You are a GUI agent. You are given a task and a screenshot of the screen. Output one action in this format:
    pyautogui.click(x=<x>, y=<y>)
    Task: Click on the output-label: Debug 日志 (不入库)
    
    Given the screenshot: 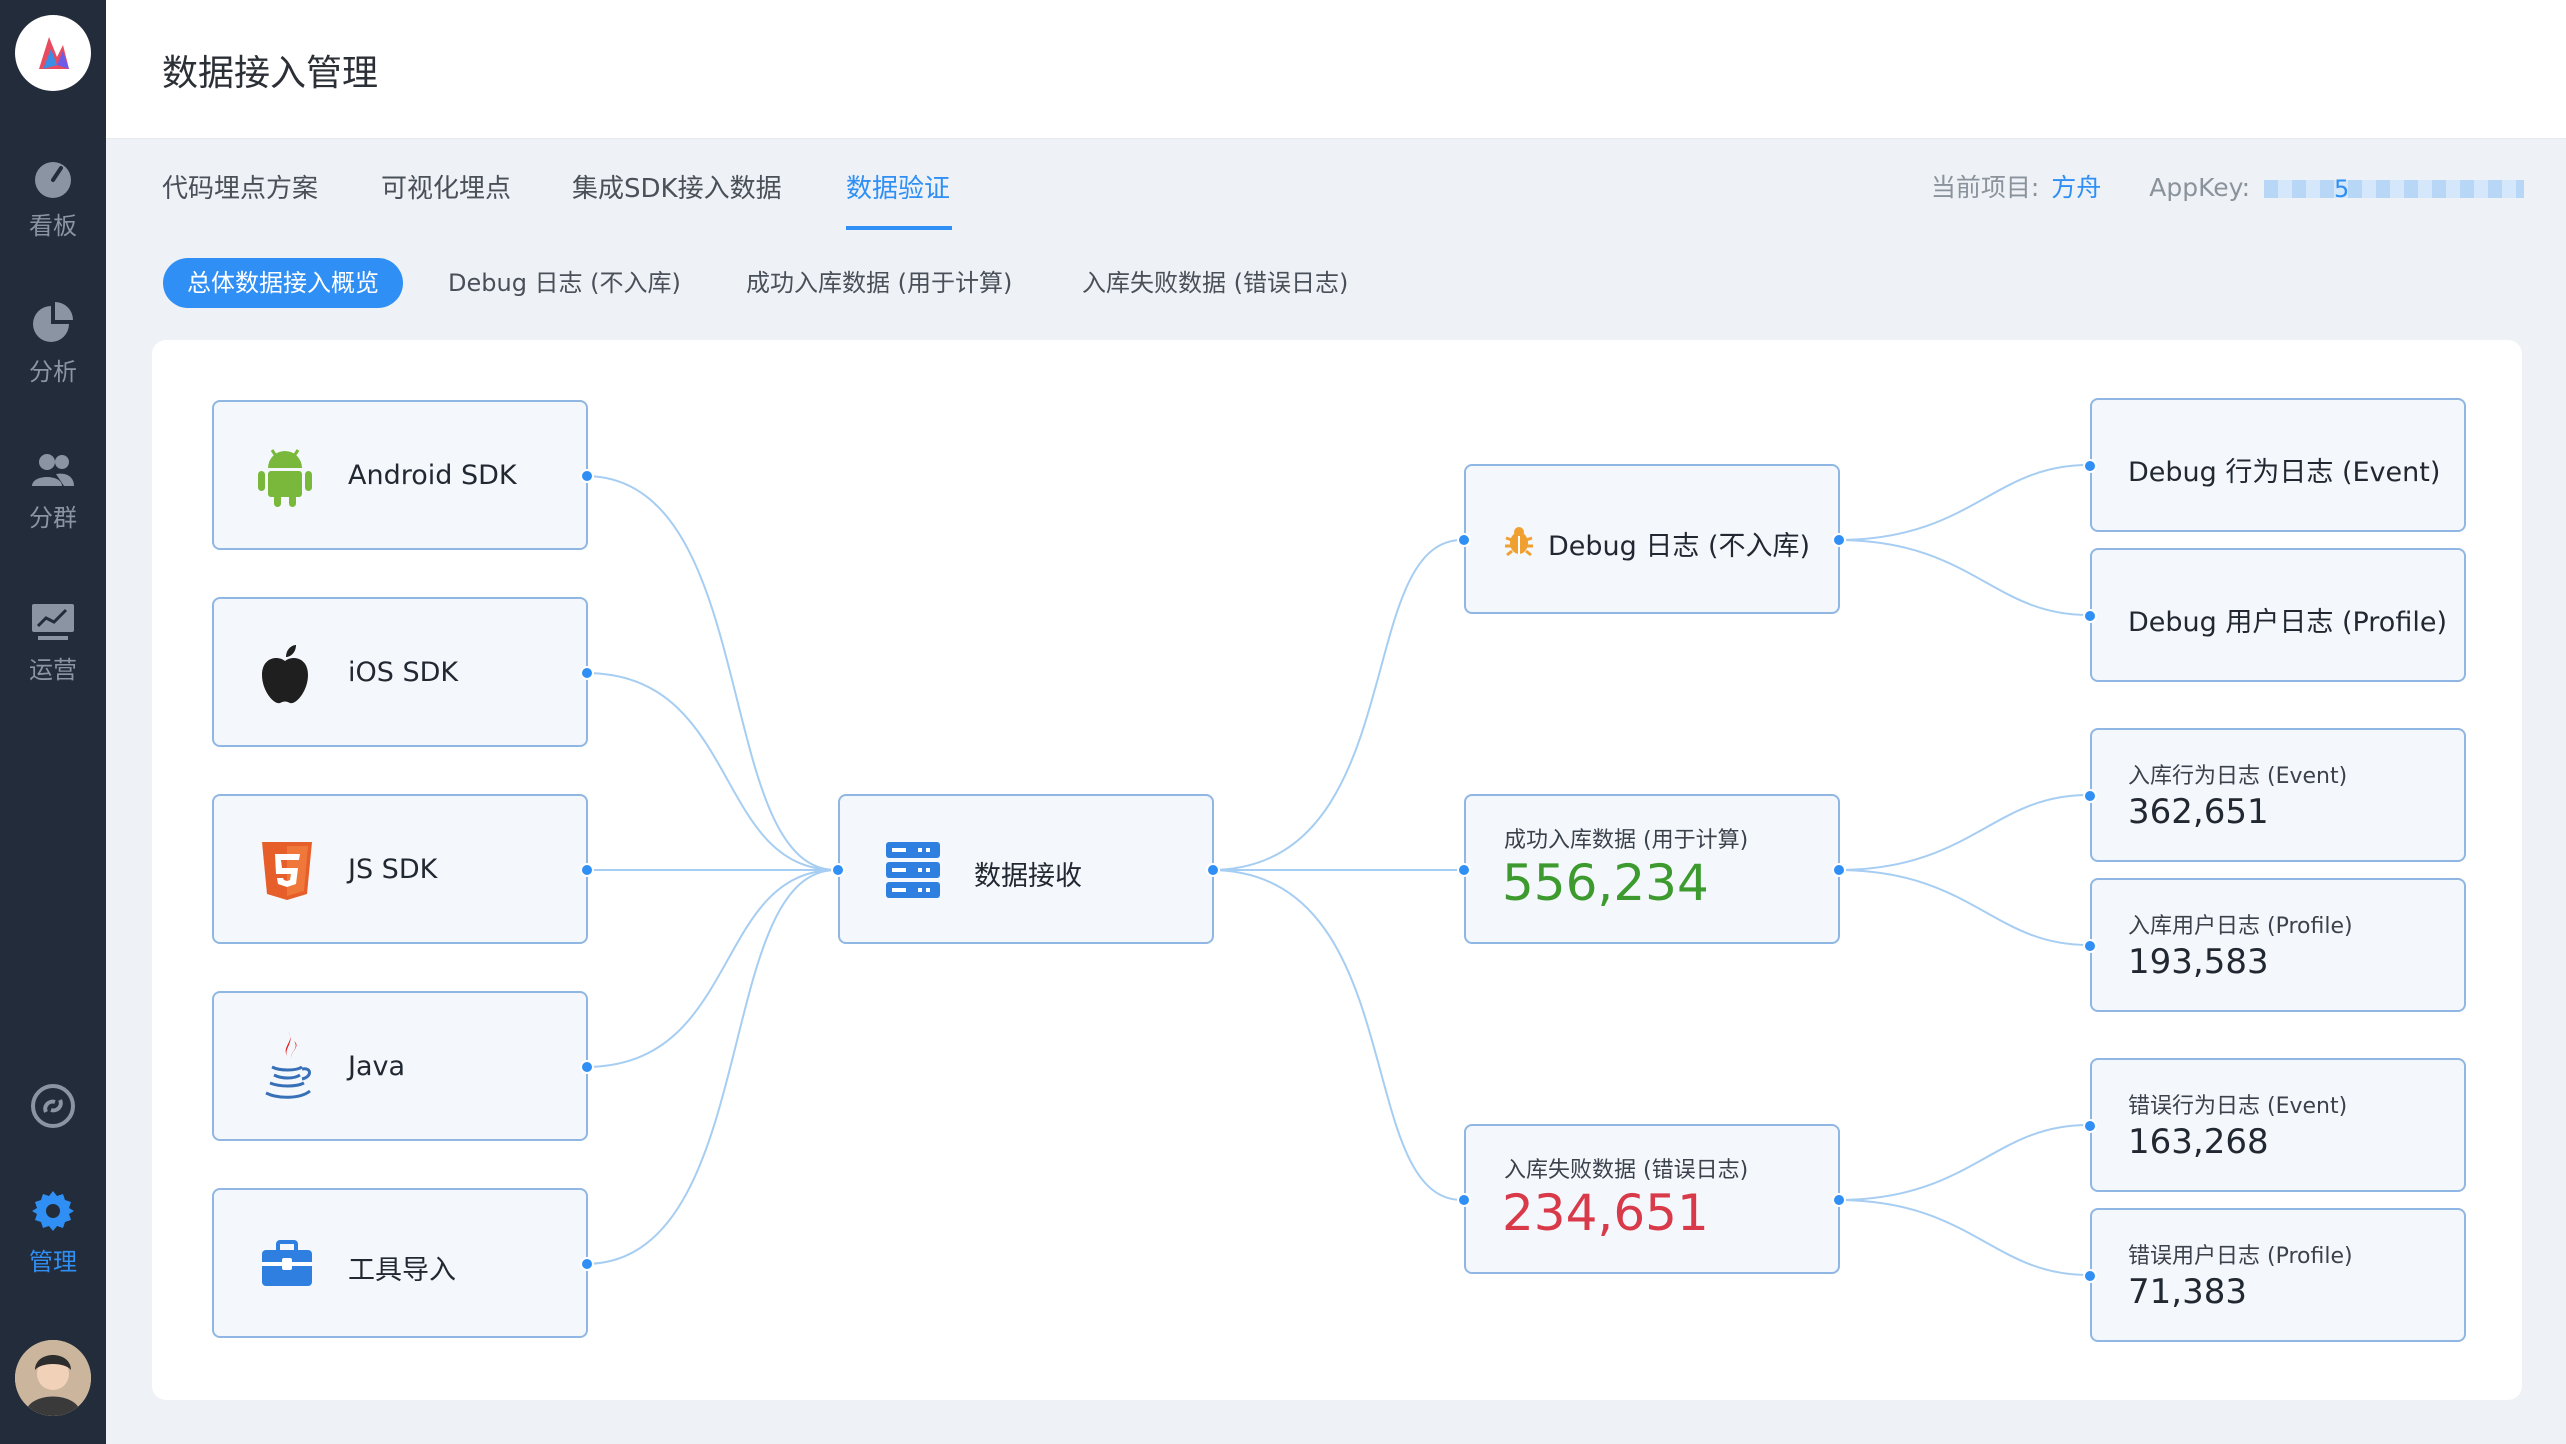 What is the action you would take?
    pyautogui.click(x=1679, y=546)
    